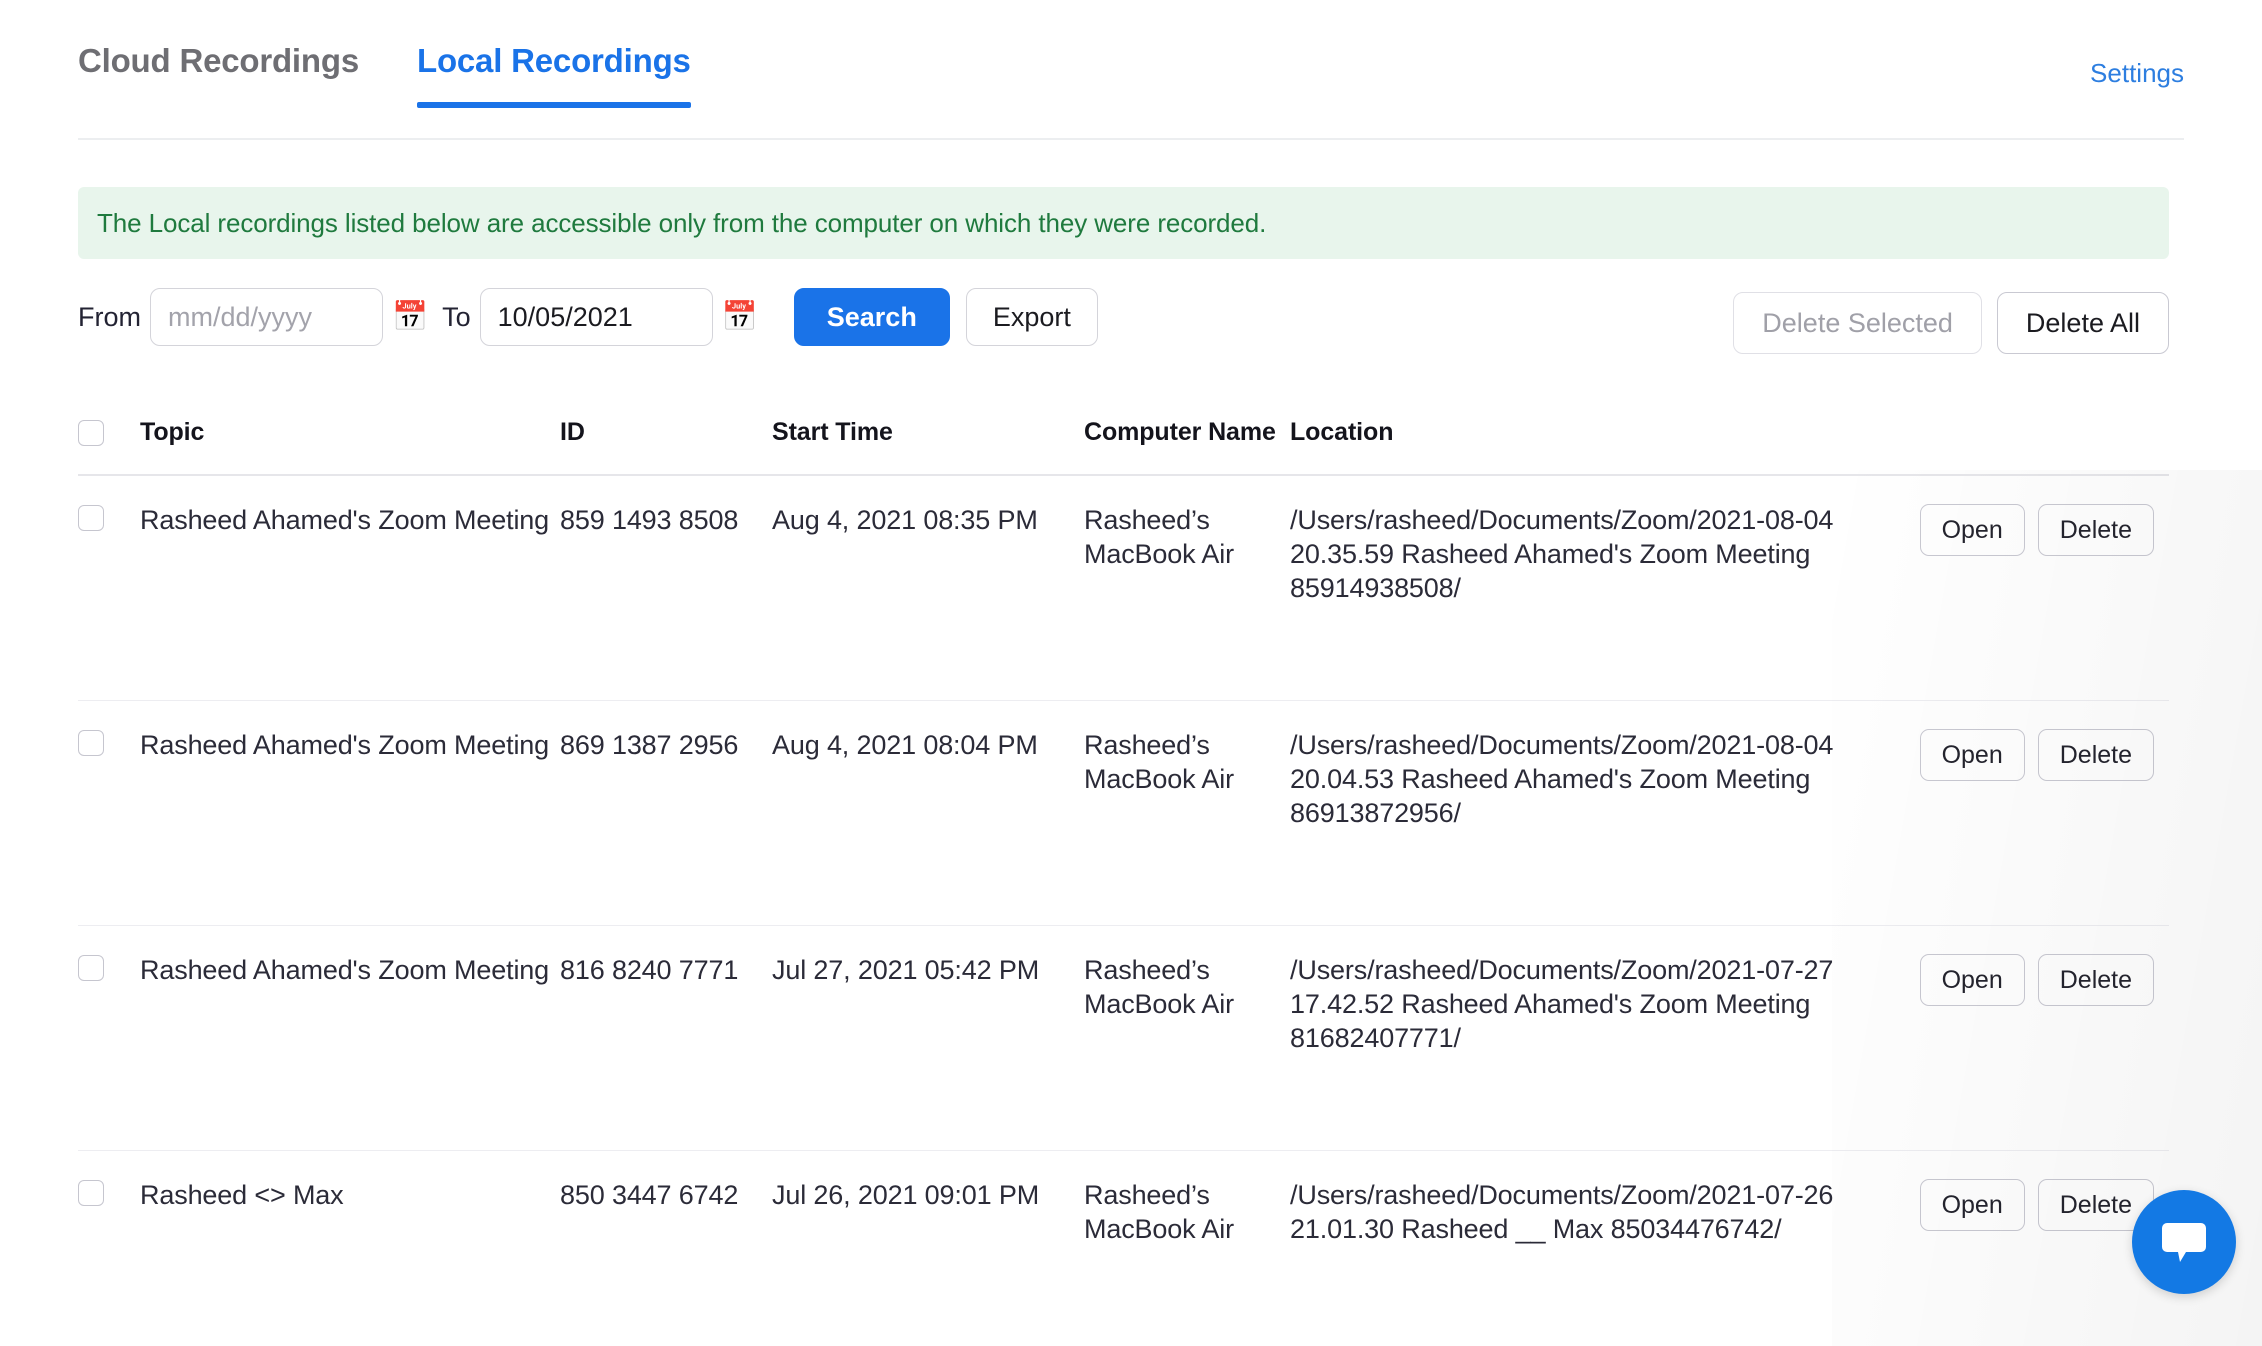 The width and height of the screenshot is (2262, 1346). I want to click on select-all-checkbox, so click(91, 433).